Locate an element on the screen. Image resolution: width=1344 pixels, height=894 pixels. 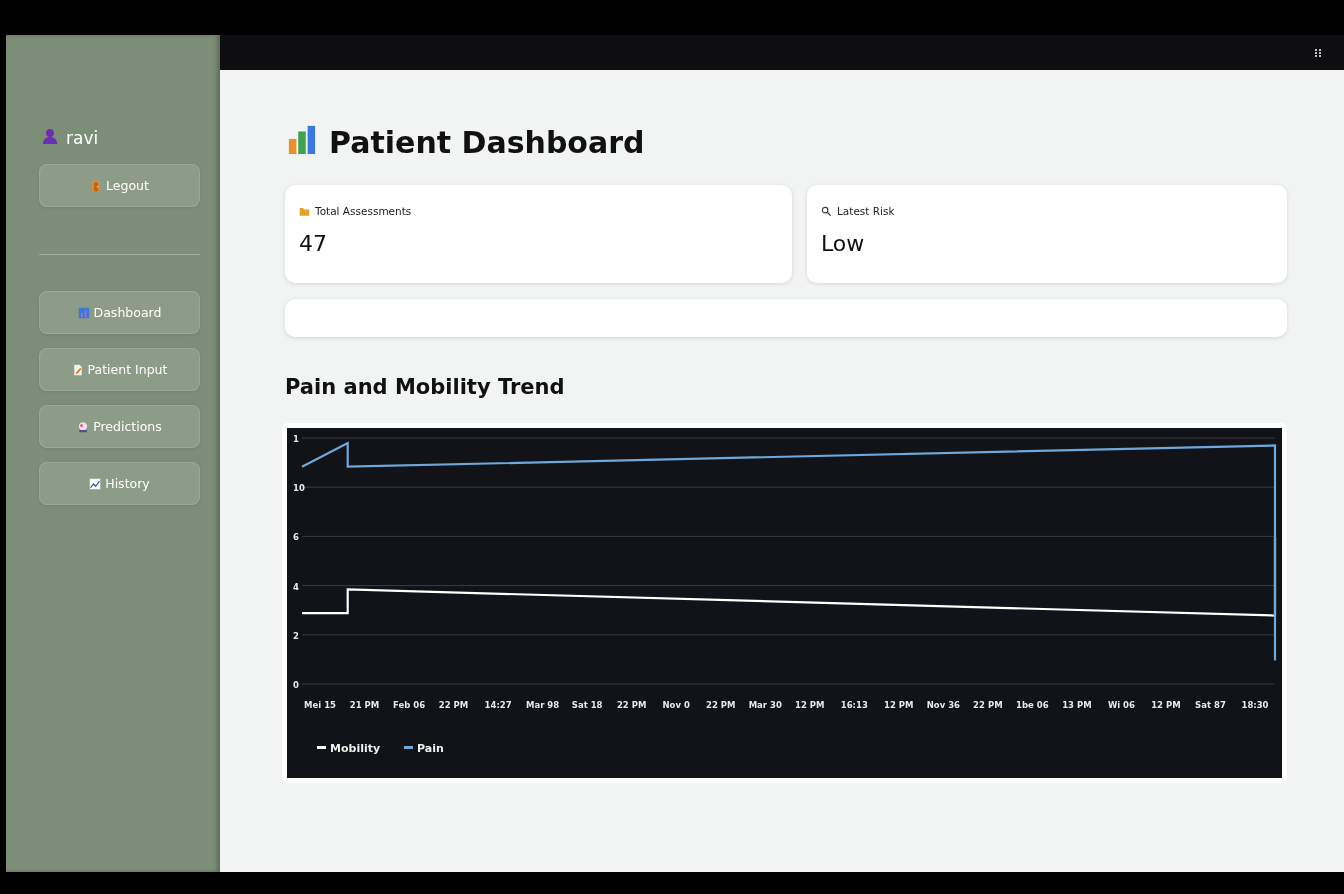
legend-label: Mobility is located at coordinates (355, 748).